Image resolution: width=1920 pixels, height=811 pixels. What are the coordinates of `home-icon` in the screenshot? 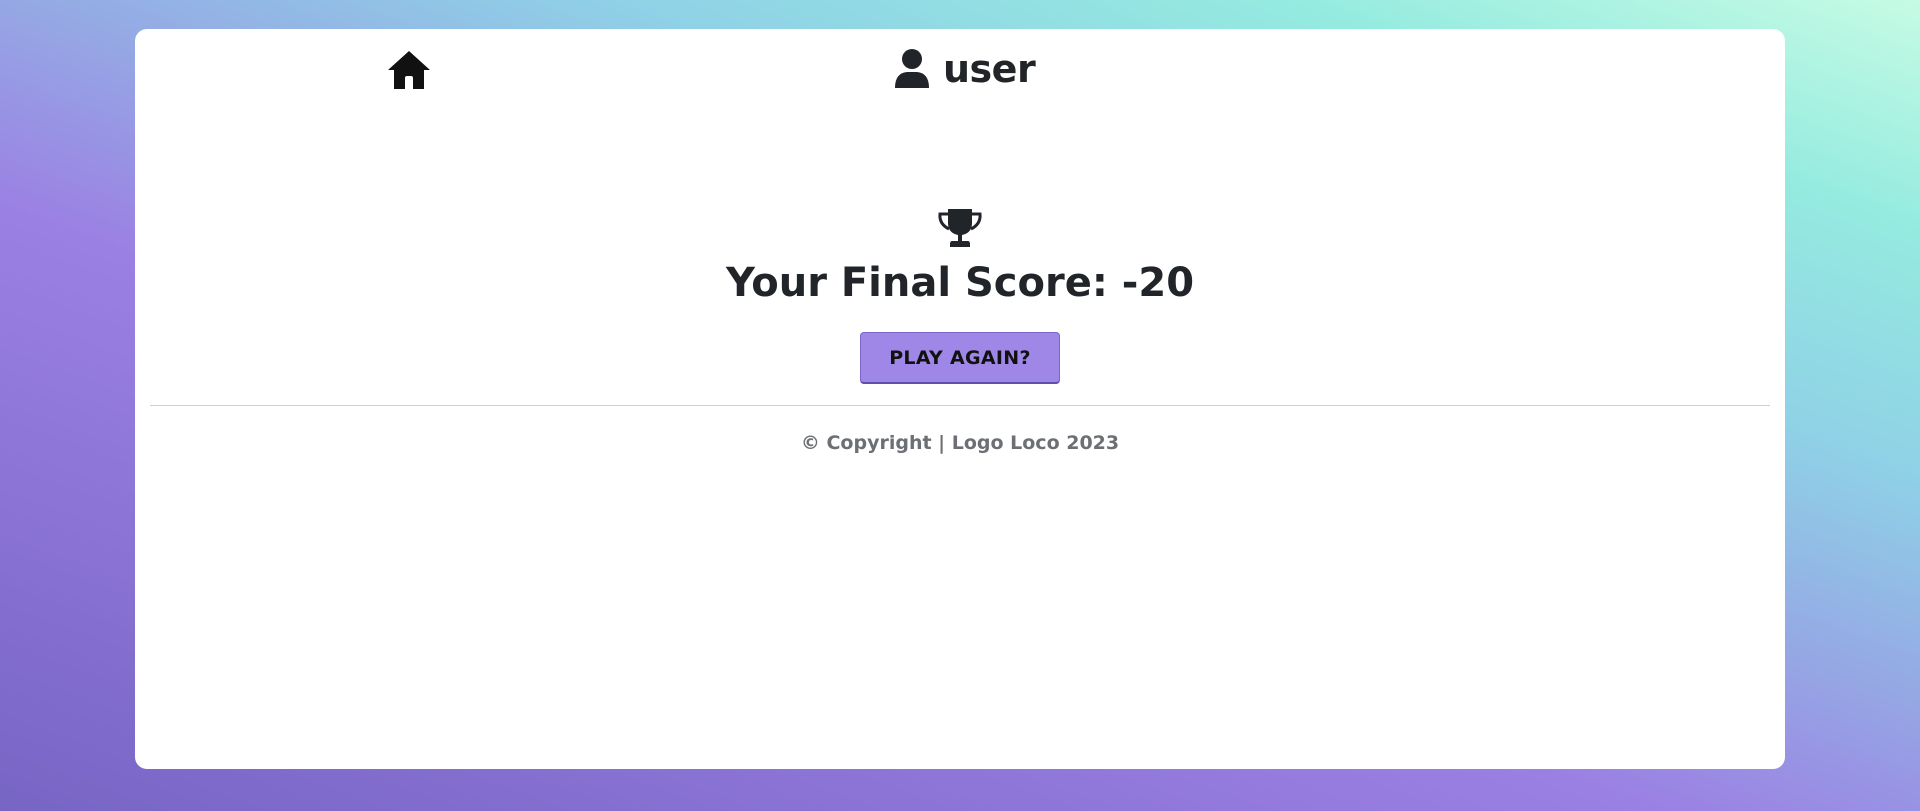 It's located at (409, 70).